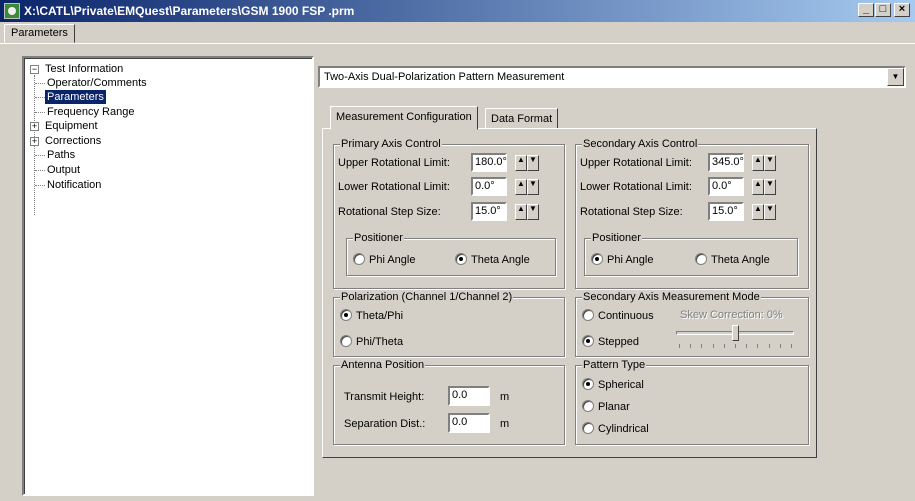 Image resolution: width=915 pixels, height=501 pixels. I want to click on minimize-button: _, so click(866, 10).